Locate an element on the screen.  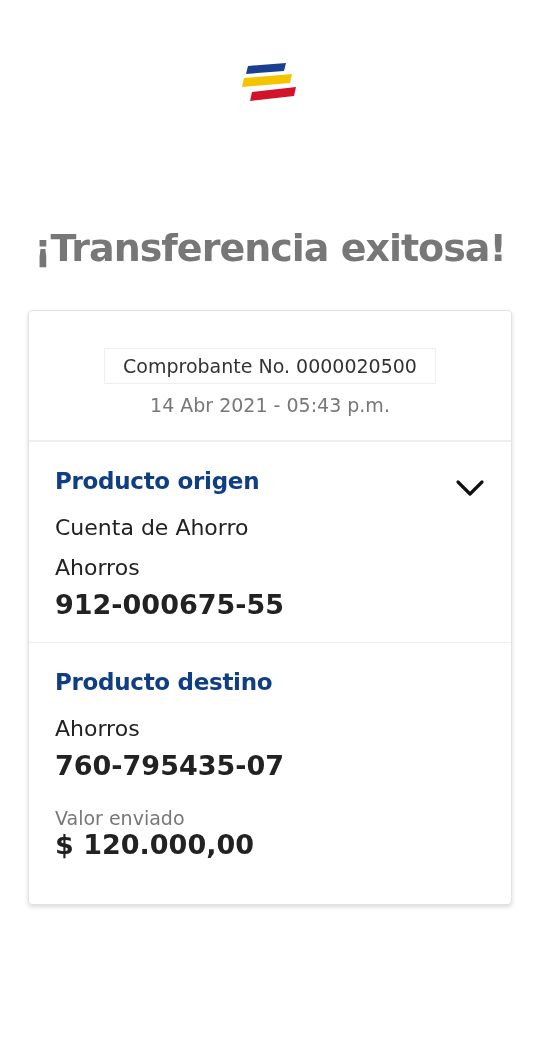
chevron-icon is located at coordinates (470, 488).